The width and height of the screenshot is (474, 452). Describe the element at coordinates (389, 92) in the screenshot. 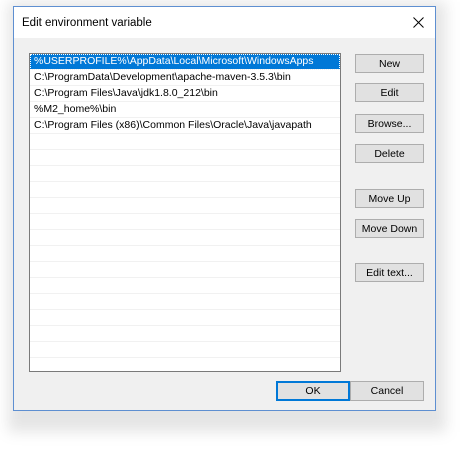

I see `edit-button: Edit` at that location.